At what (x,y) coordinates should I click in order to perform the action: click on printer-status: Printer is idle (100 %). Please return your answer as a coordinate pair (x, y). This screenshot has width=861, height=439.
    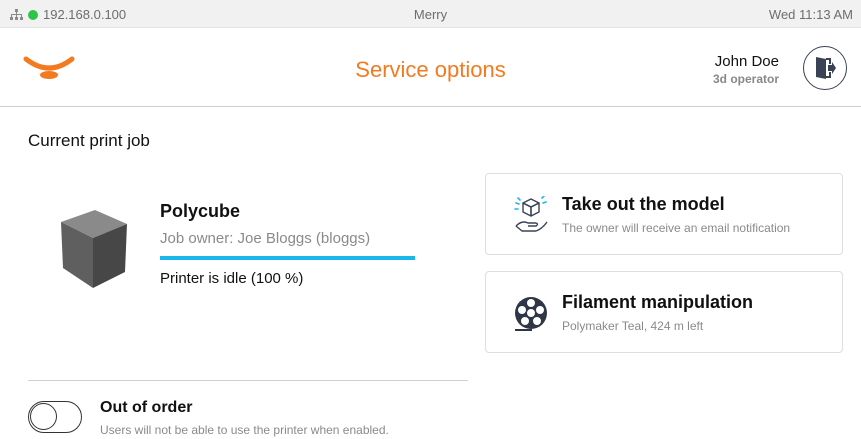
    Looking at the image, I should click on (232, 278).